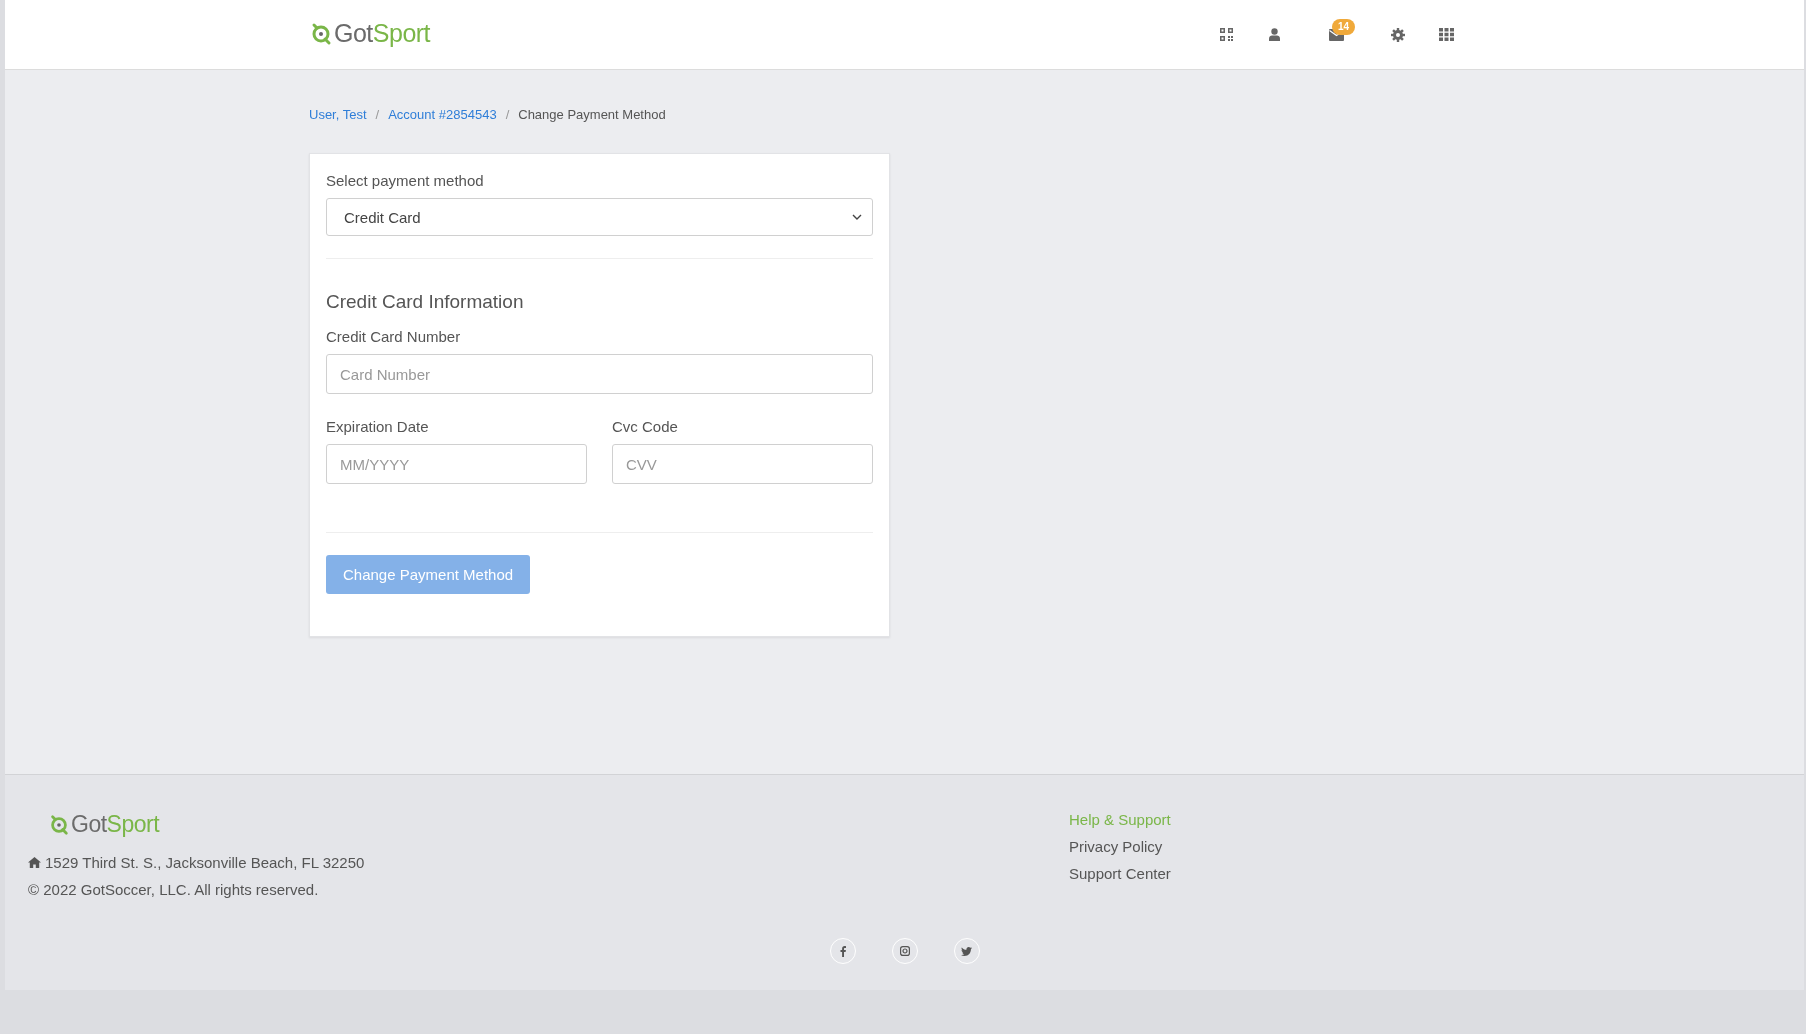 The height and width of the screenshot is (1034, 1806). I want to click on field-label: Select payment method, so click(405, 180).